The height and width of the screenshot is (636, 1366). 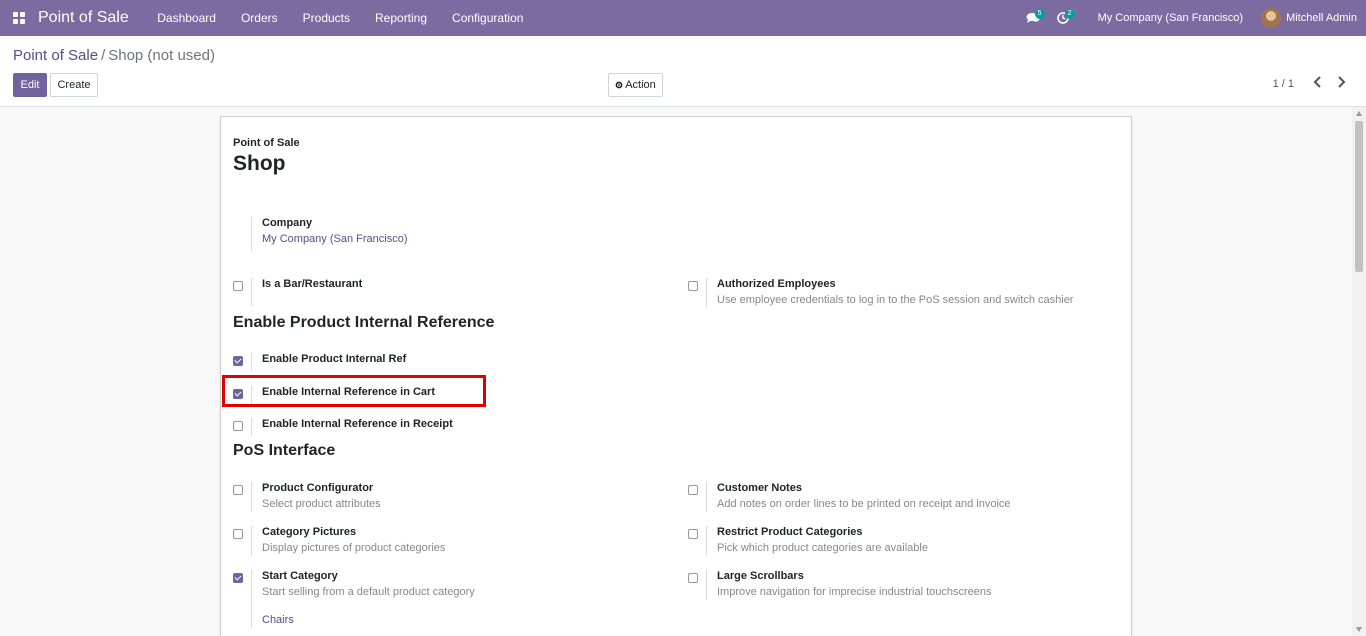 I want to click on breadcrumb: Point of Sale / Shop (not used), so click(x=114, y=55).